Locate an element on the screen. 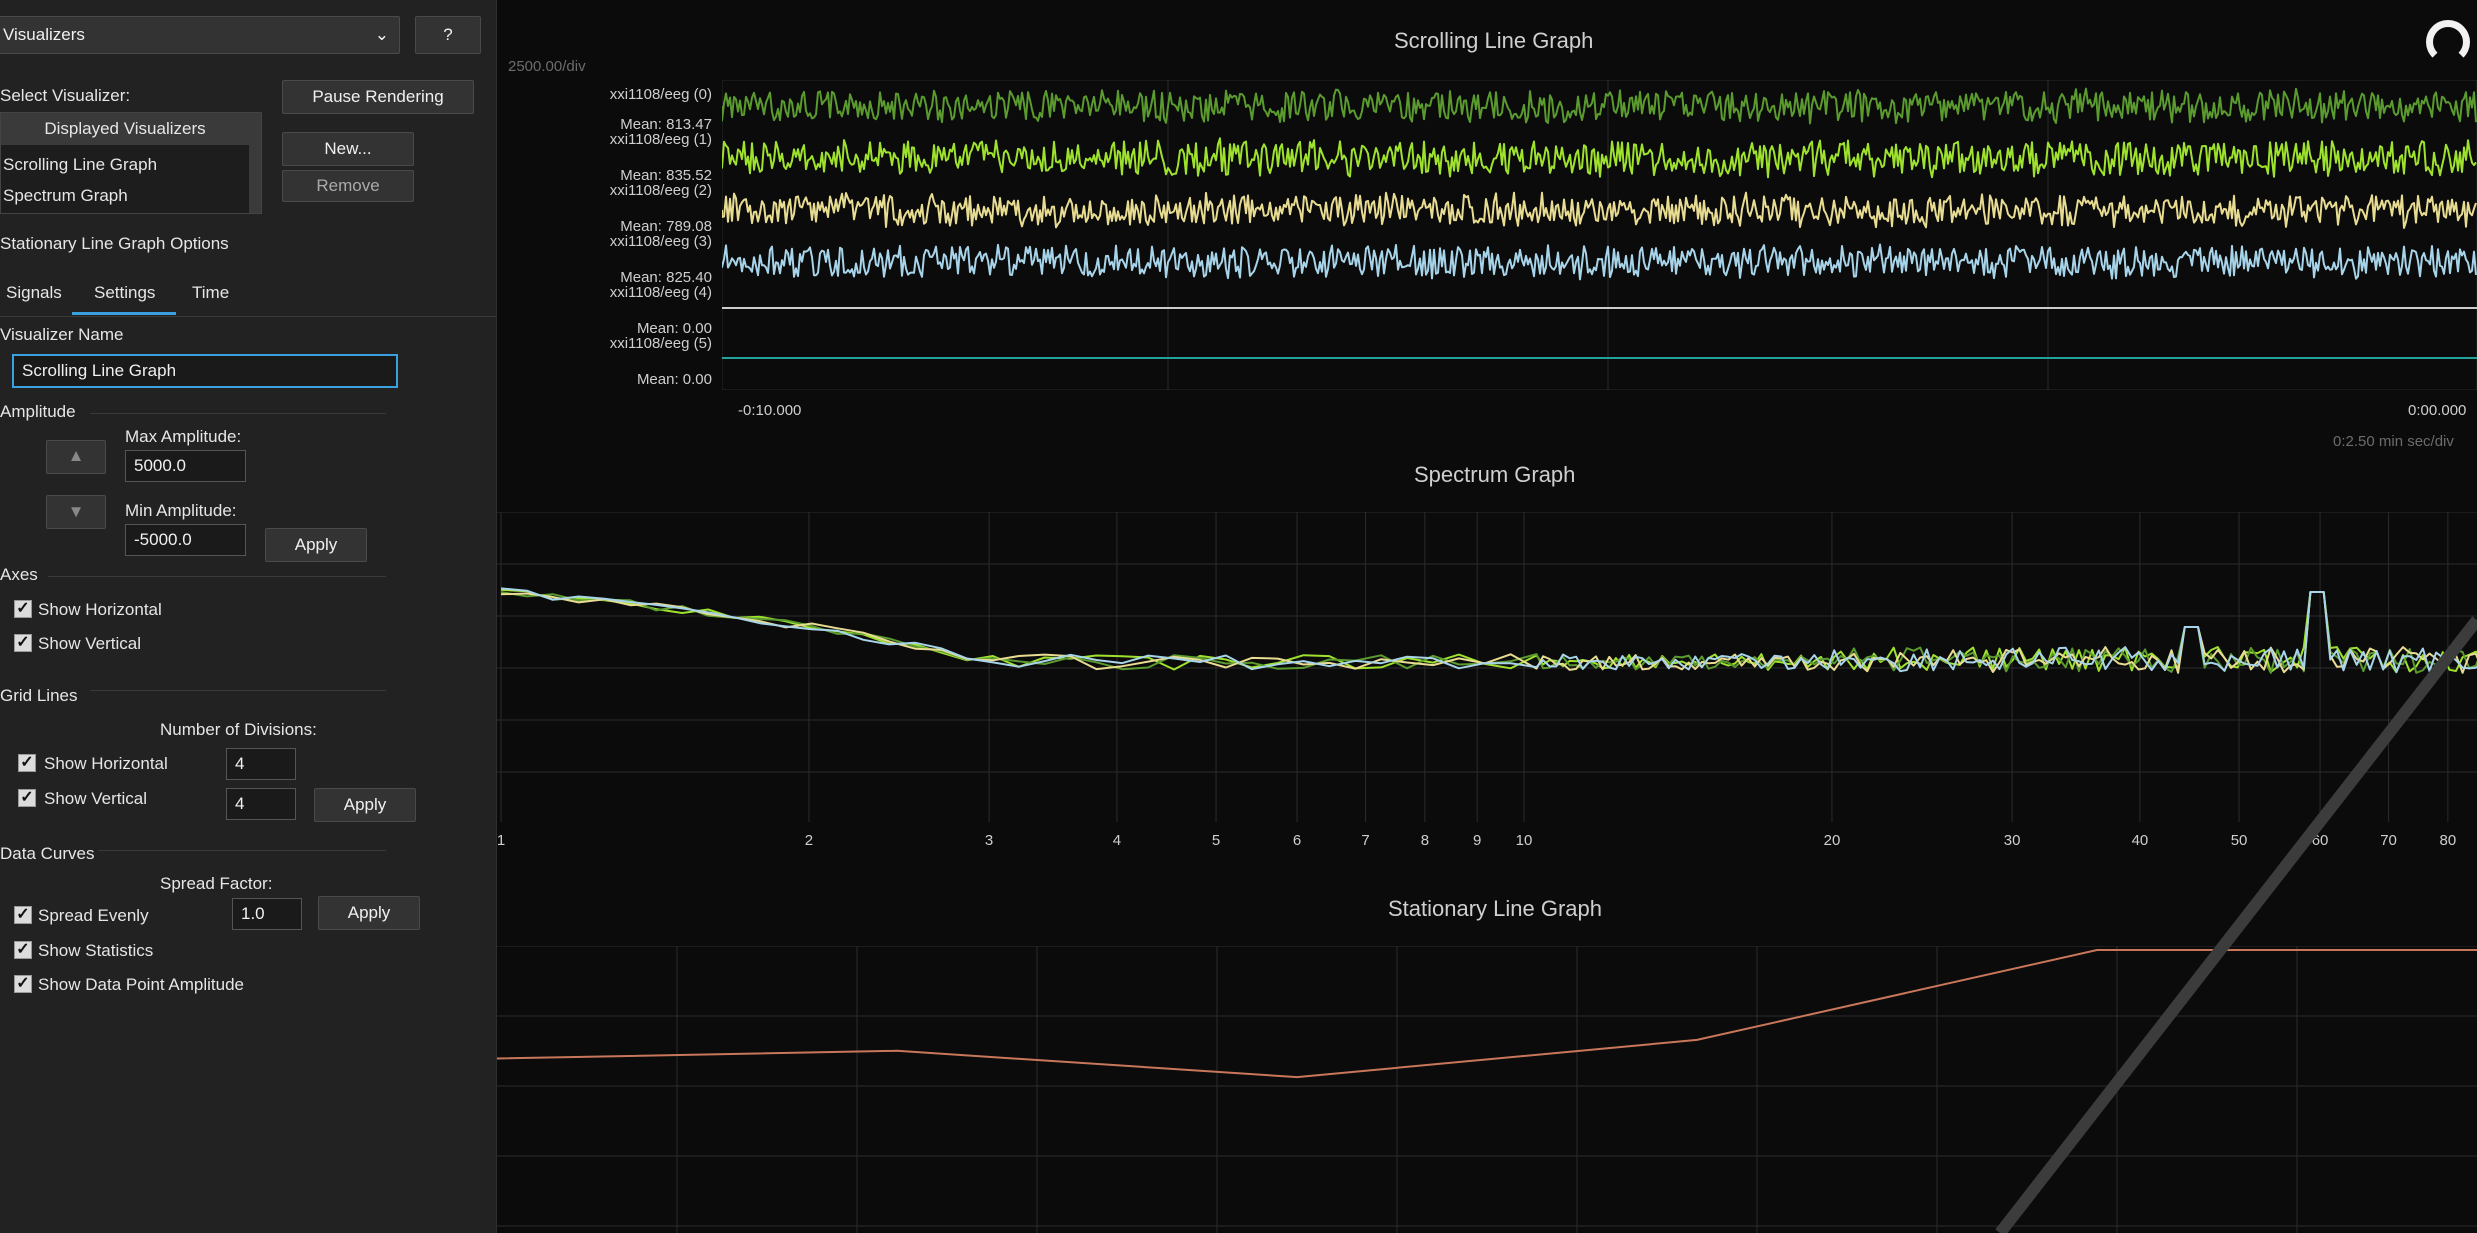 The image size is (2477, 1233). show-vertical-axis-checkbox: ✓ is located at coordinates (23, 643).